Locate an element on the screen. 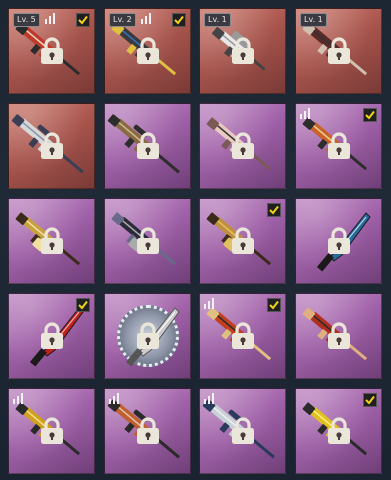 This screenshot has width=391, height=480. skin-tile: Lv. 5 is located at coordinates (51, 51).